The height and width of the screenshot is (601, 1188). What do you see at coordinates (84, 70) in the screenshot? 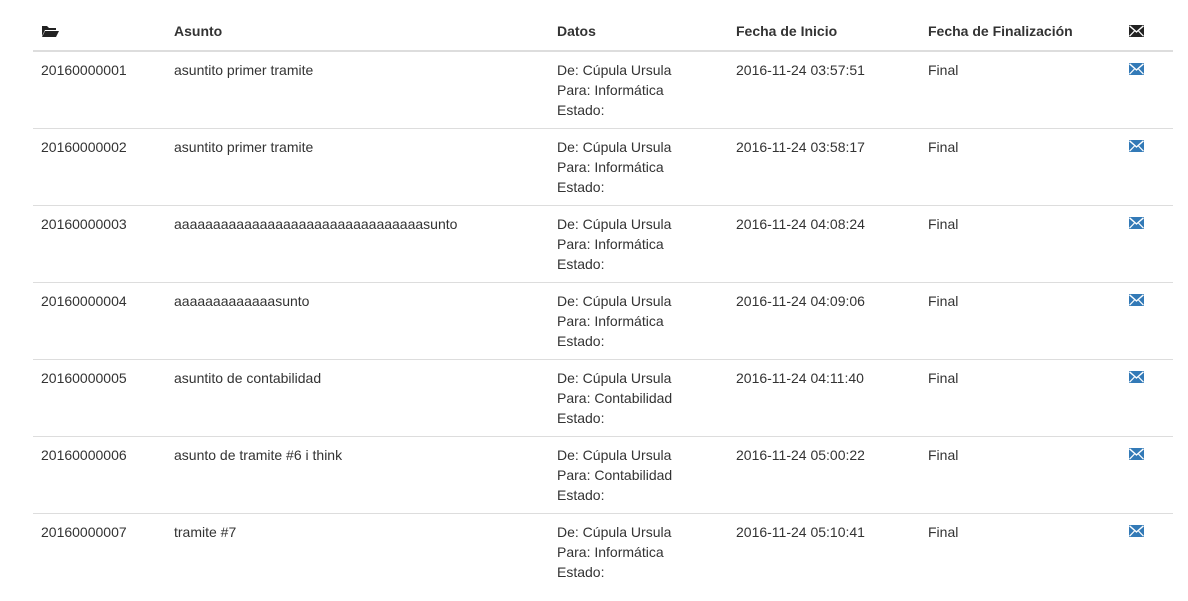
I see `cell-id-text: 20160000001` at bounding box center [84, 70].